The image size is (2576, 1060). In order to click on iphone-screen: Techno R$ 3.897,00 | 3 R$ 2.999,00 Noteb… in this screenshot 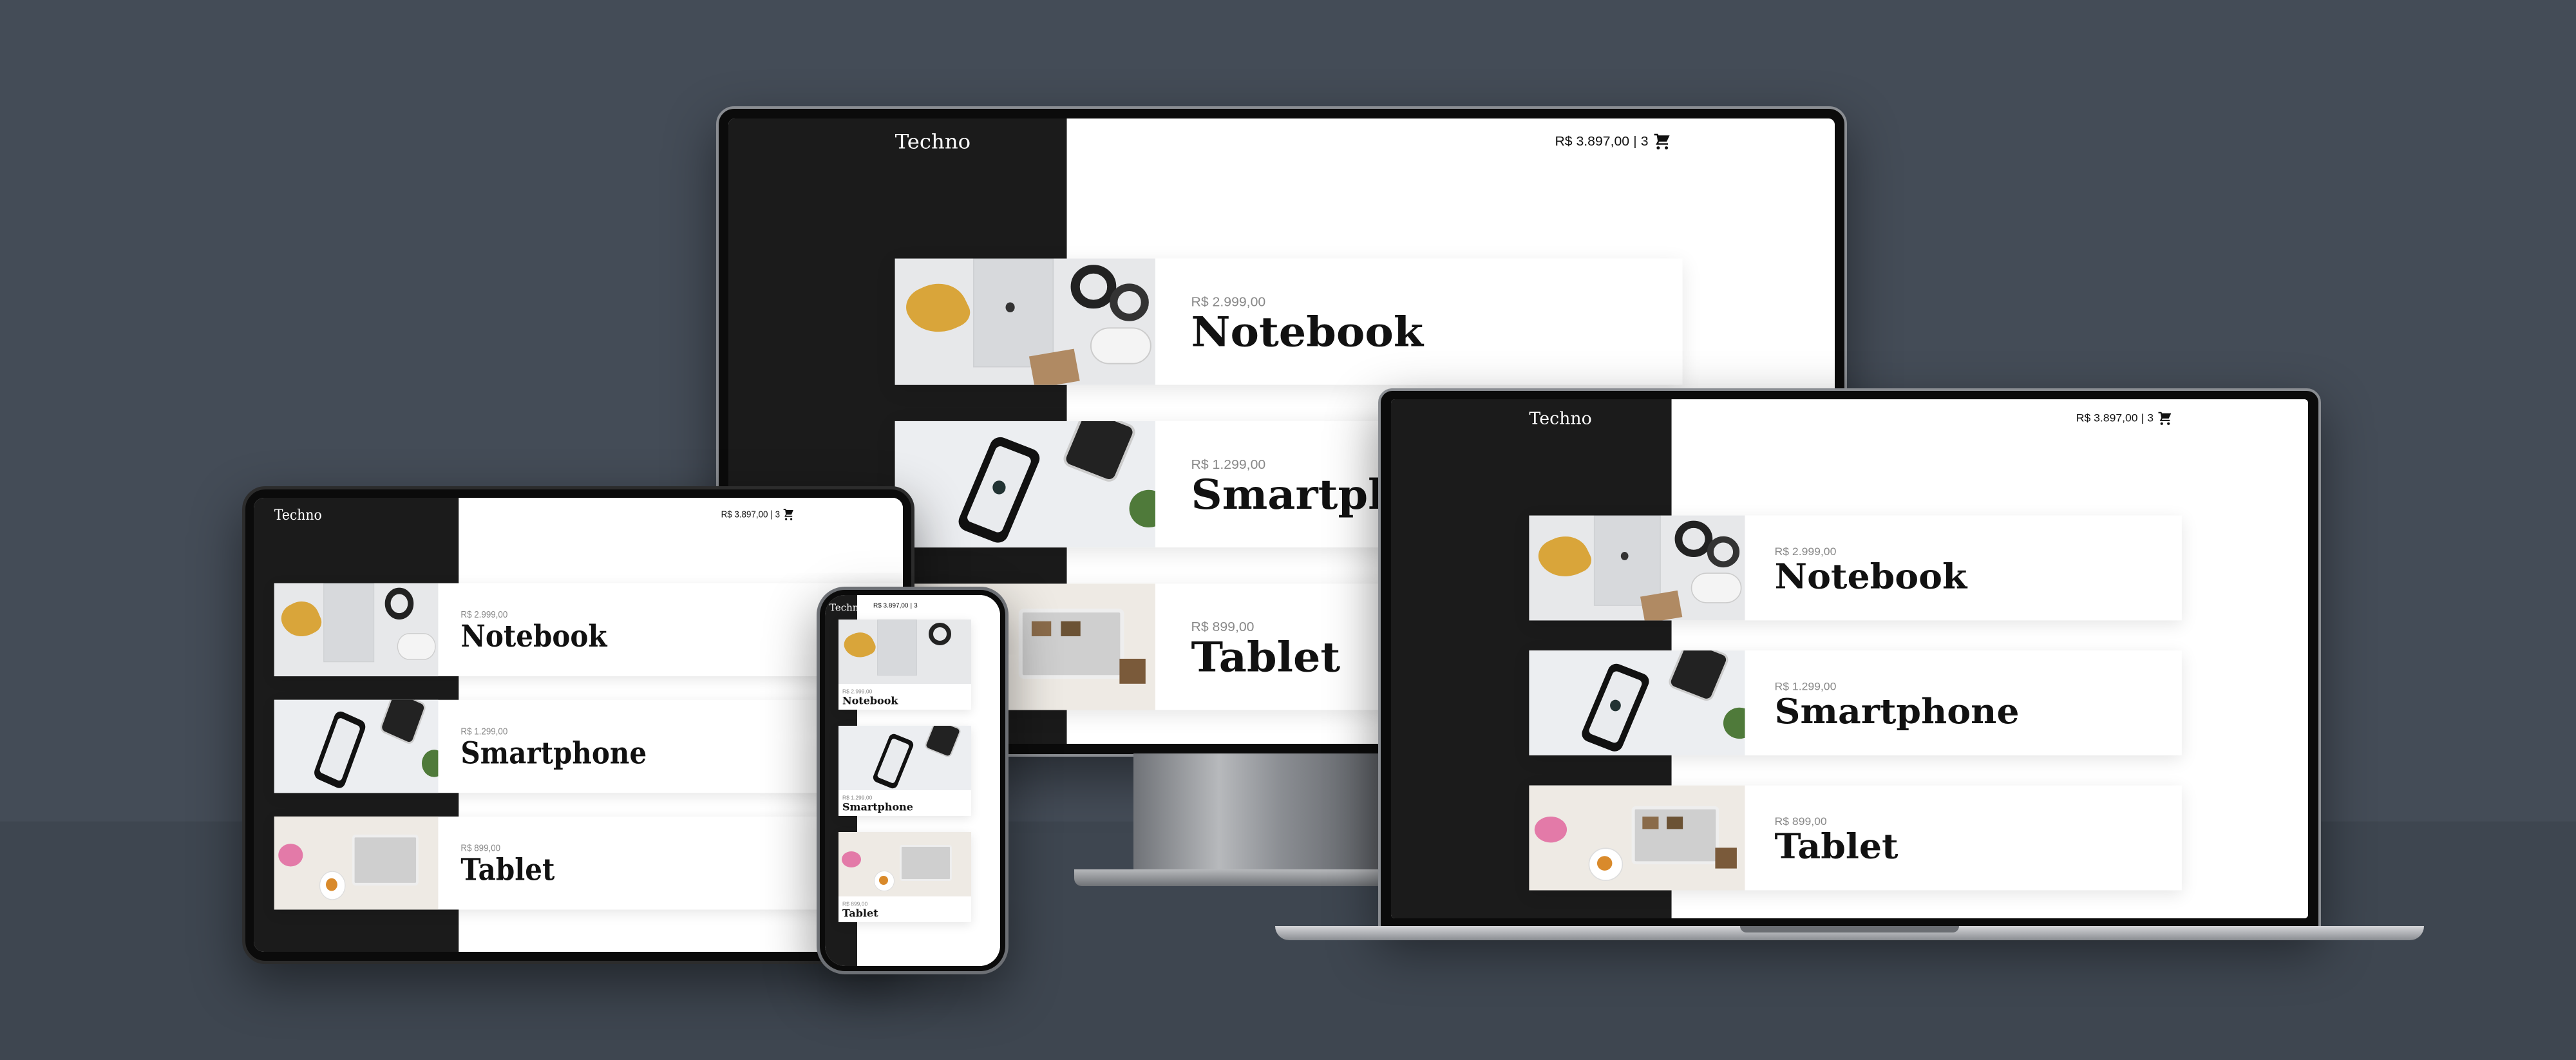, I will do `click(912, 780)`.